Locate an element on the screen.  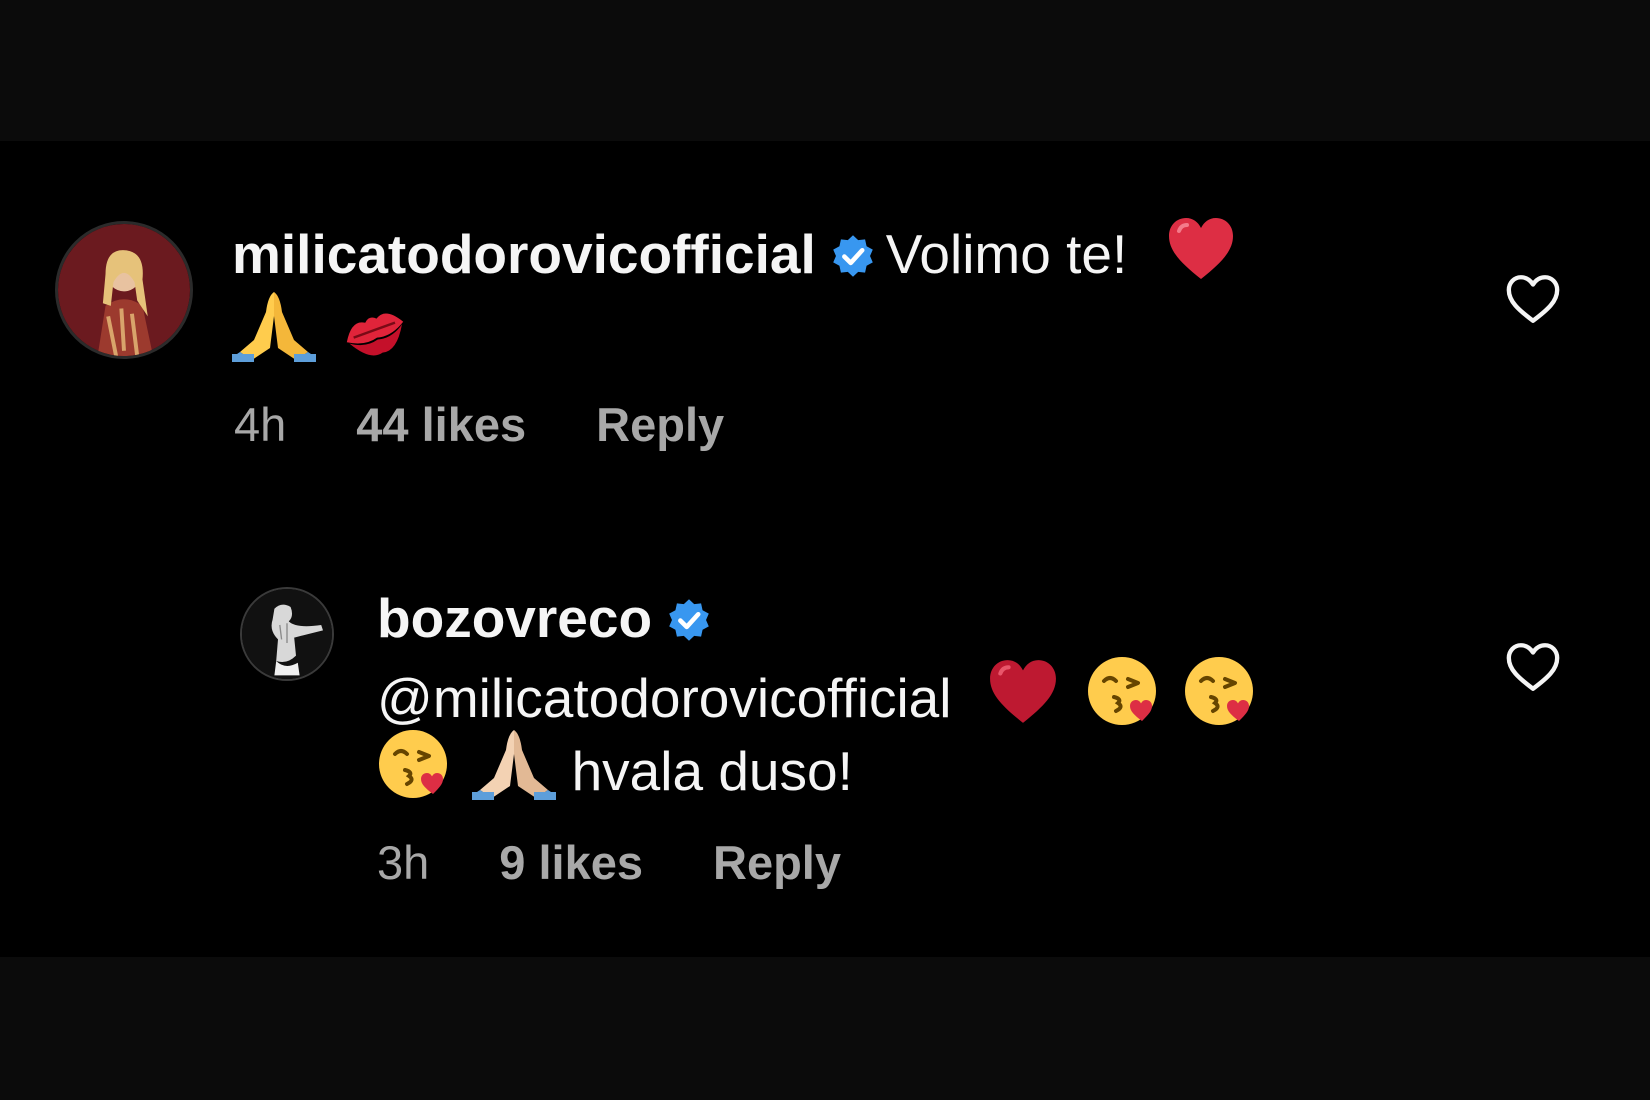
comment-meta: 4h 44 likes Reply is located at coordinates (514, 425).